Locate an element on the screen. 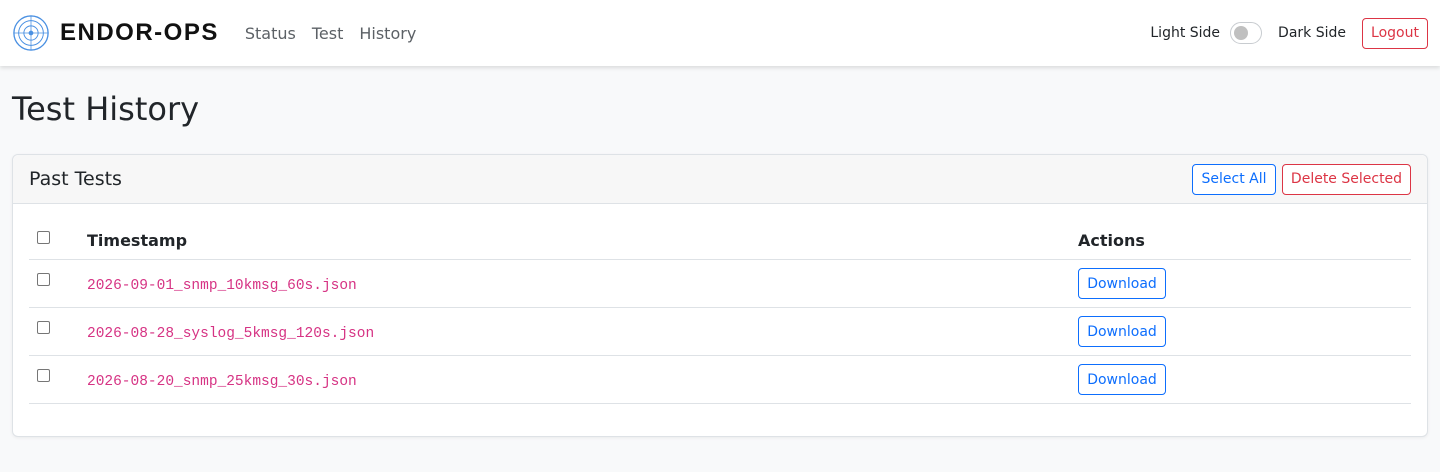 This screenshot has width=1440, height=472. delete-selected-button: Delete Selected is located at coordinates (1346, 179).